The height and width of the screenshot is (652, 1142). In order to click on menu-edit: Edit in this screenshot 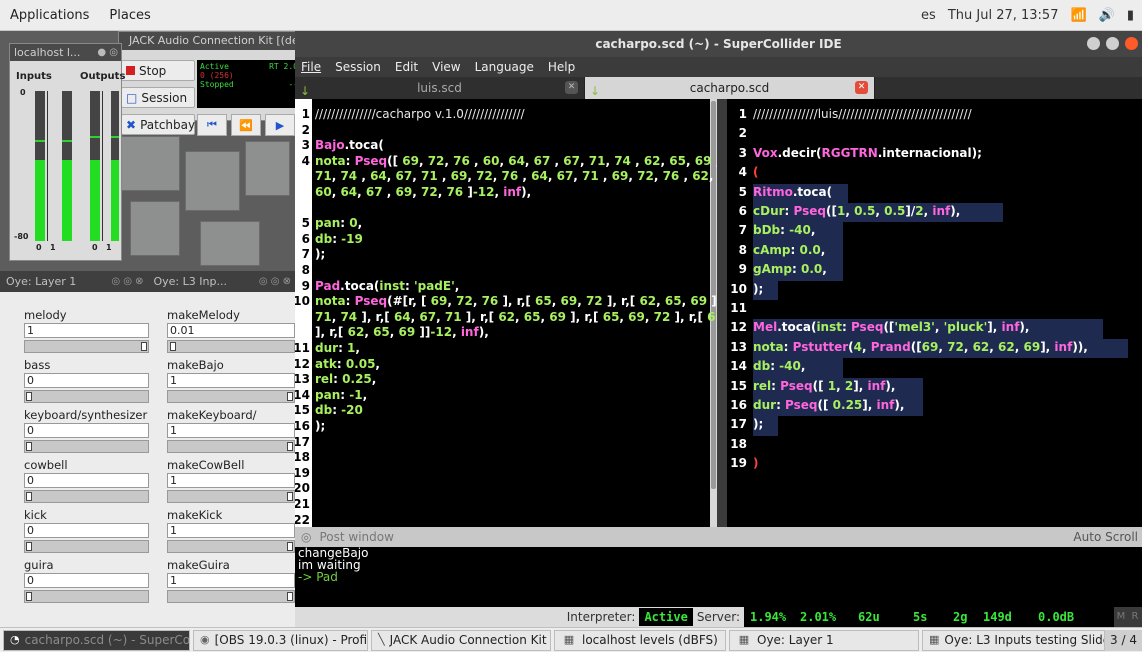, I will do `click(406, 67)`.